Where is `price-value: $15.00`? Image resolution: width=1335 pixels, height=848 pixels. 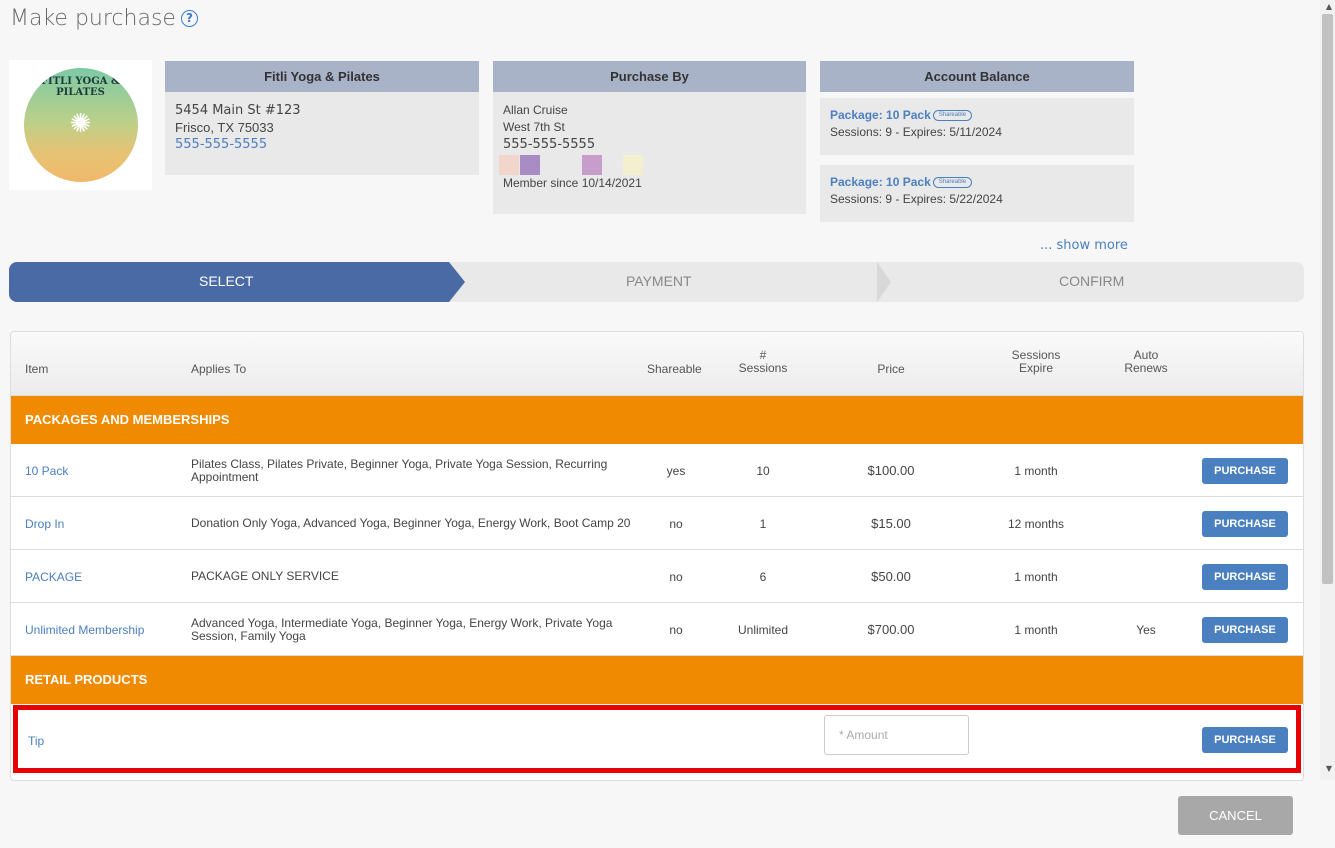
price-value: $15.00 is located at coordinates (891, 523).